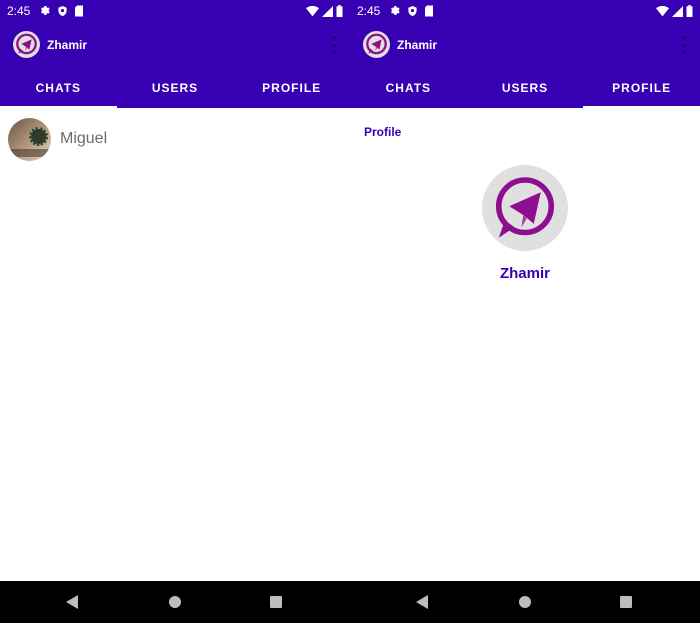  What do you see at coordinates (383, 132) in the screenshot?
I see `profile-section-label: Profile` at bounding box center [383, 132].